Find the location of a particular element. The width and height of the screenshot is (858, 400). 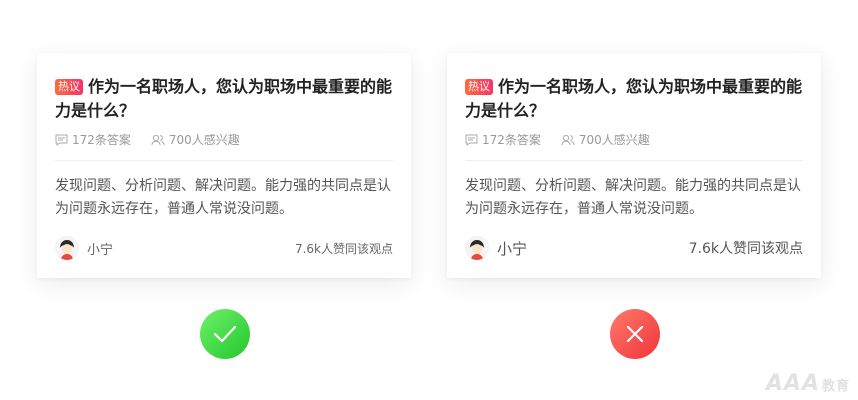

cross-icon is located at coordinates (635, 334).